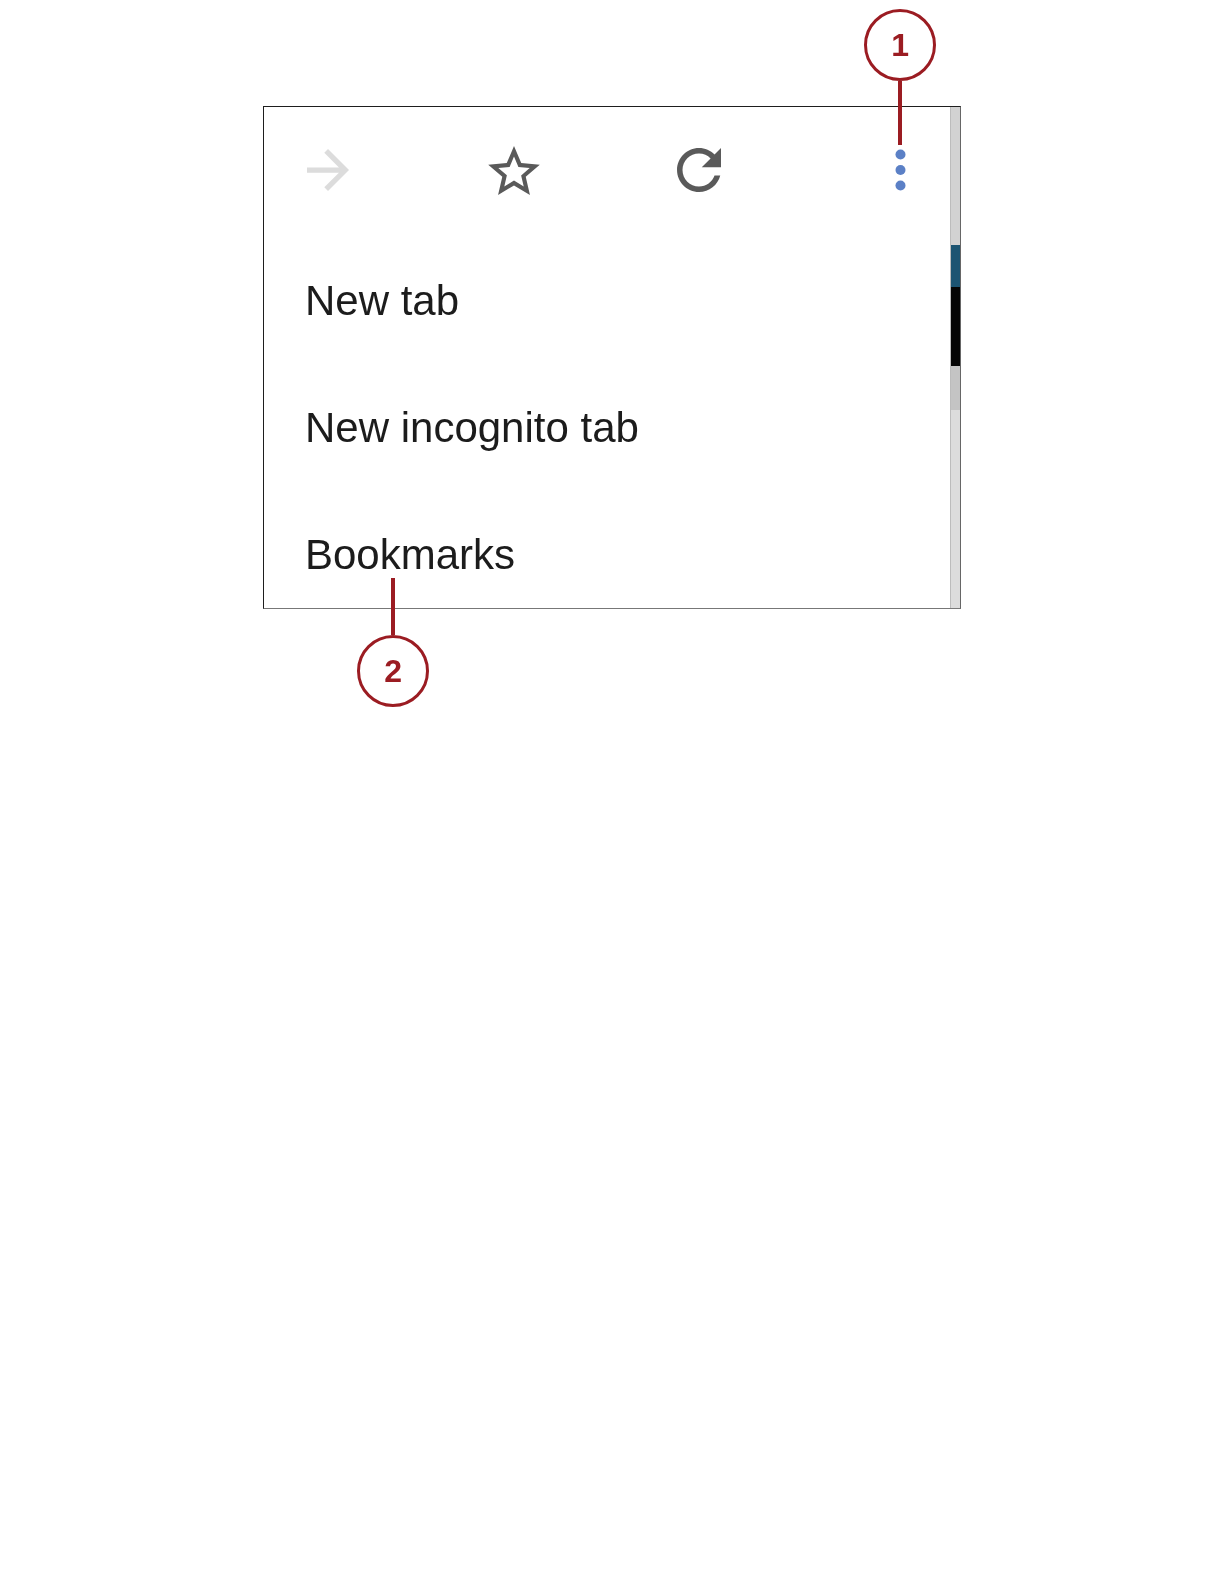  What do you see at coordinates (382, 301) in the screenshot?
I see `menu-item: New tab` at bounding box center [382, 301].